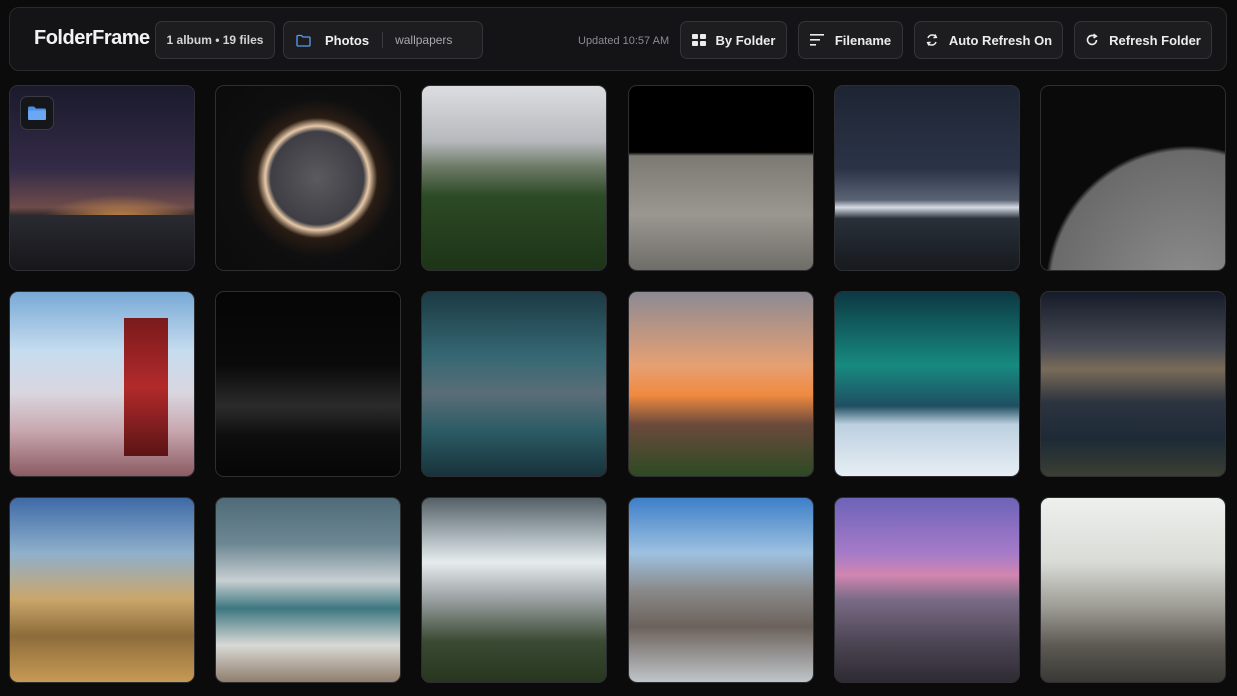  I want to click on folder-divider, so click(383, 40).